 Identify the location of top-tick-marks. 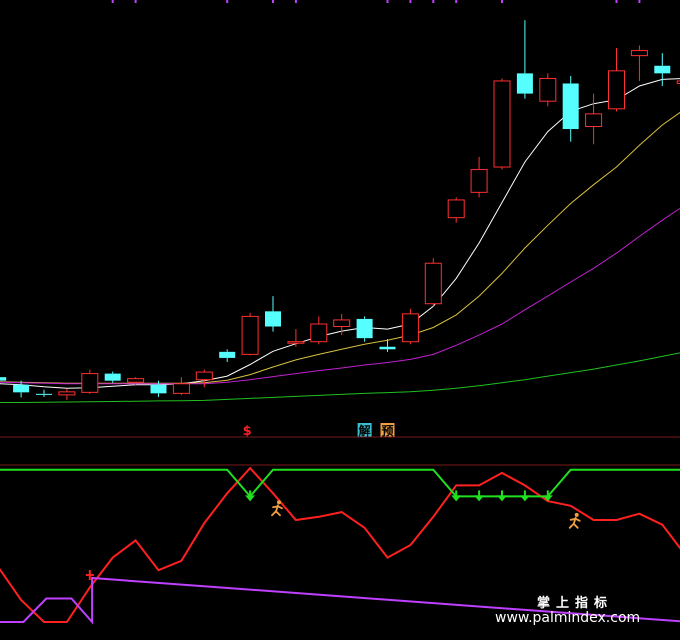
(376, 1).